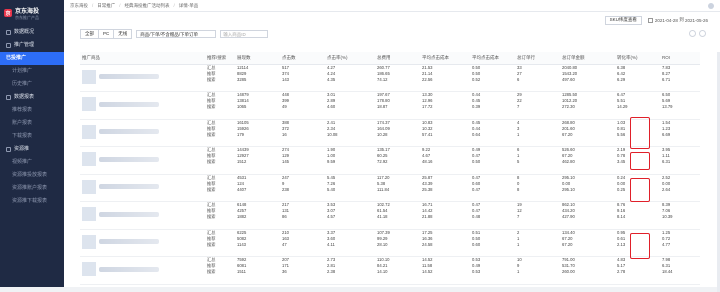  I want to click on sidebar-item: 资源推账户报表, so click(32, 188).